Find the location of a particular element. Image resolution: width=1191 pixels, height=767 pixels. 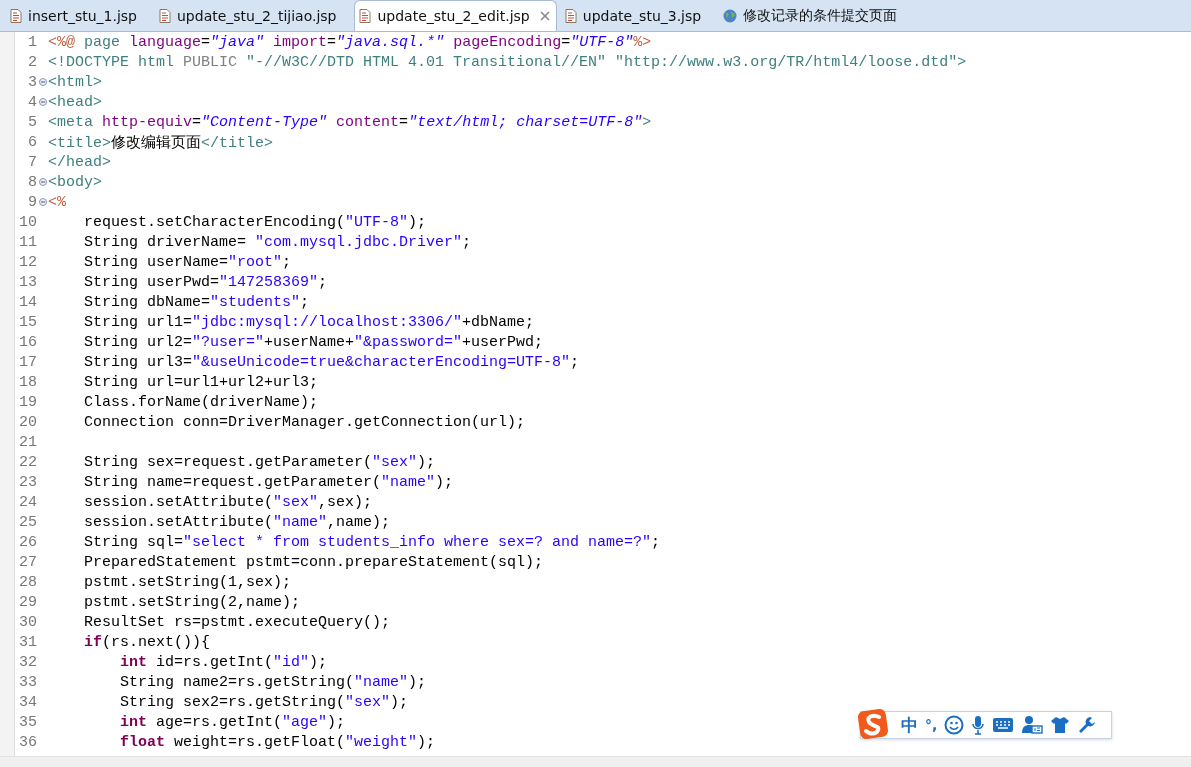

line-number: 33 is located at coordinates (27, 682).